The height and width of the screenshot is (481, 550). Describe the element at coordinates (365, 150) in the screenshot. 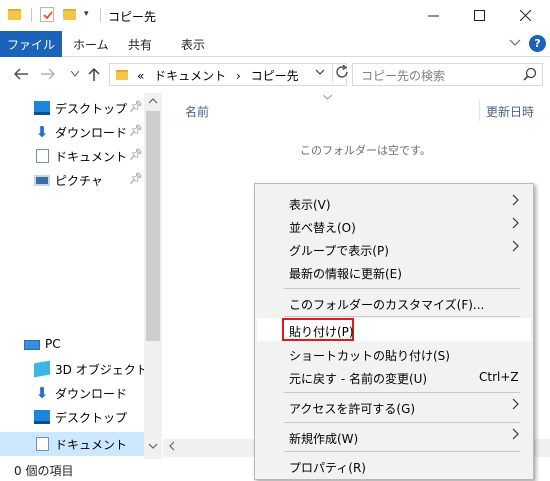

I see `empty-folder-message: このフォルダーは空です。` at that location.